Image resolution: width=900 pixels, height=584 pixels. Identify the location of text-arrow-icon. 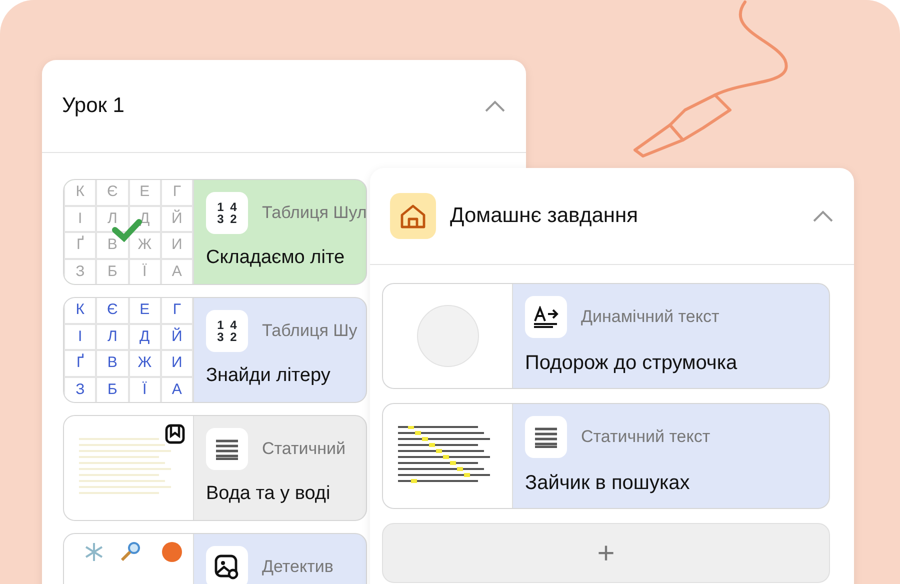
(546, 317).